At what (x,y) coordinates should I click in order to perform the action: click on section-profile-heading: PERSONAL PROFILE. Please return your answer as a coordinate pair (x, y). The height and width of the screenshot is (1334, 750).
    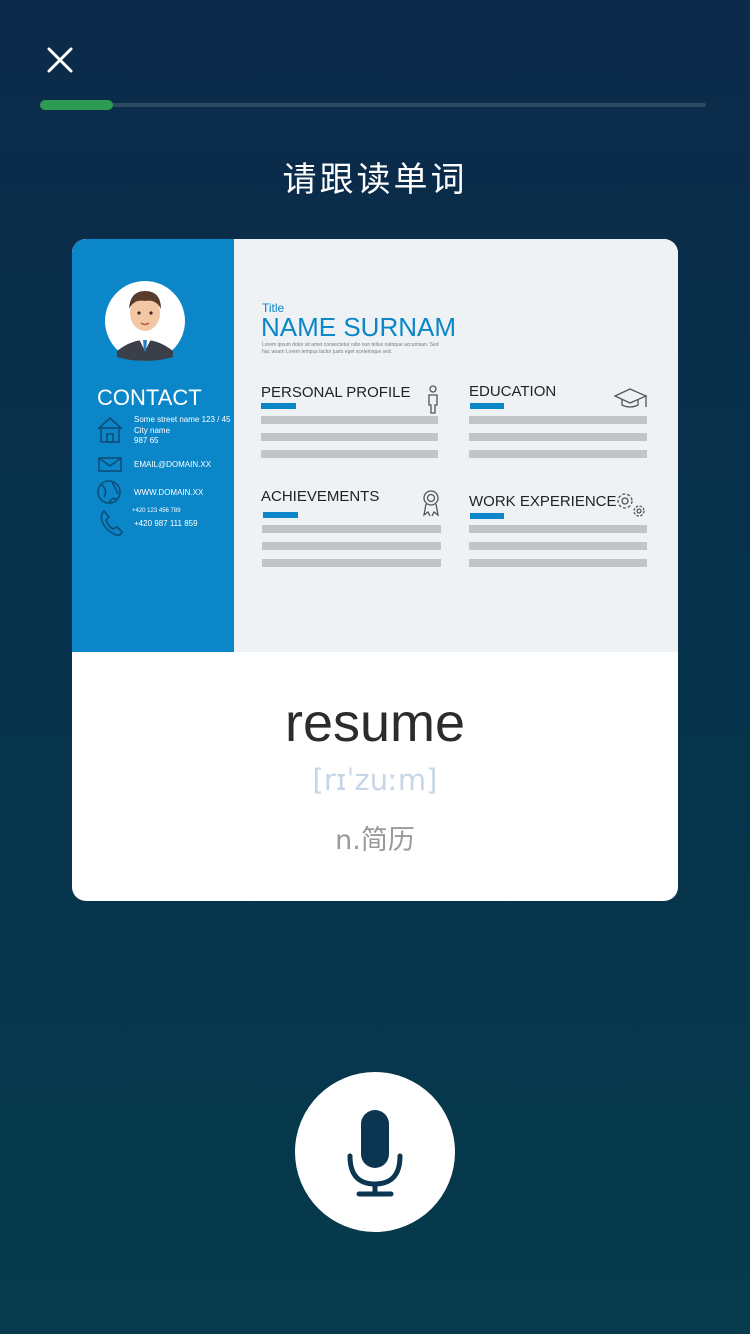
    Looking at the image, I should click on (336, 392).